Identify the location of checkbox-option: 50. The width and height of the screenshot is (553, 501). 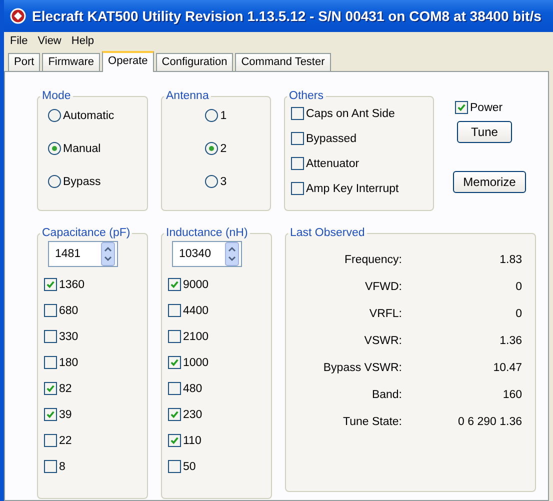
(216, 466).